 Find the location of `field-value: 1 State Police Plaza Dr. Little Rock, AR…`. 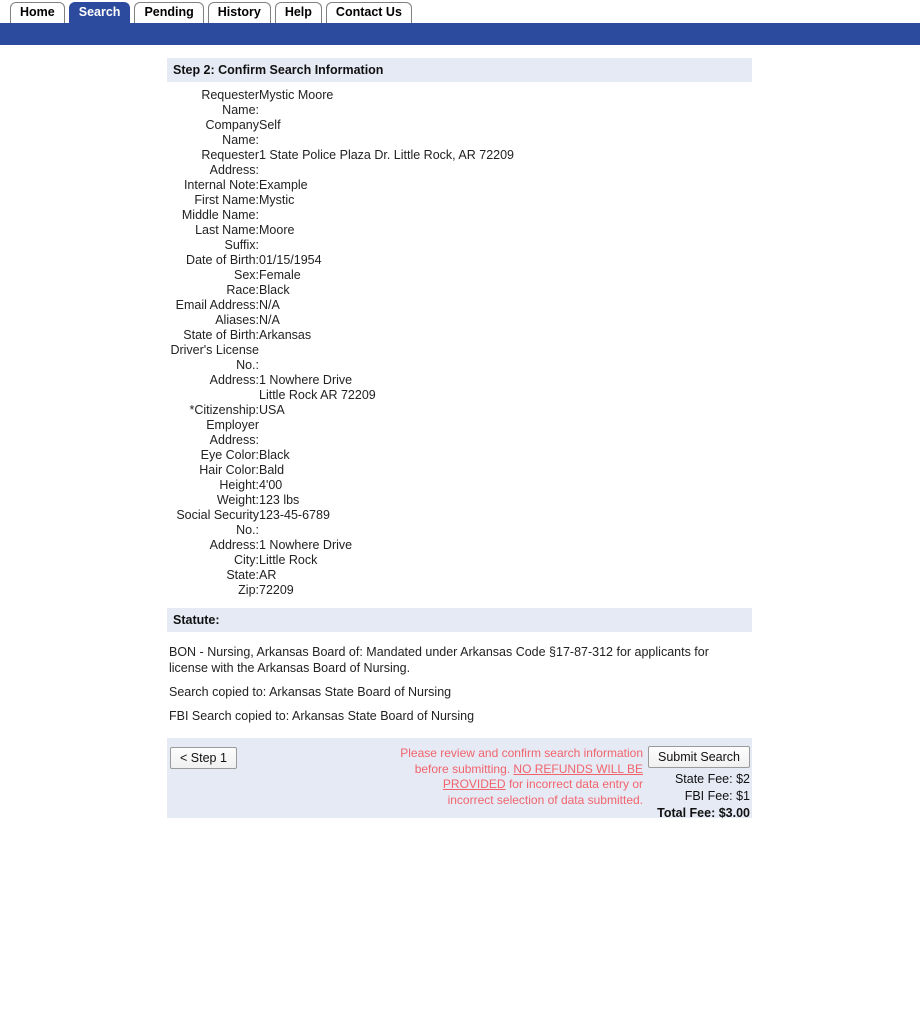

field-value: 1 State Police Plaza Dr. Little Rock, AR… is located at coordinates (386, 155).